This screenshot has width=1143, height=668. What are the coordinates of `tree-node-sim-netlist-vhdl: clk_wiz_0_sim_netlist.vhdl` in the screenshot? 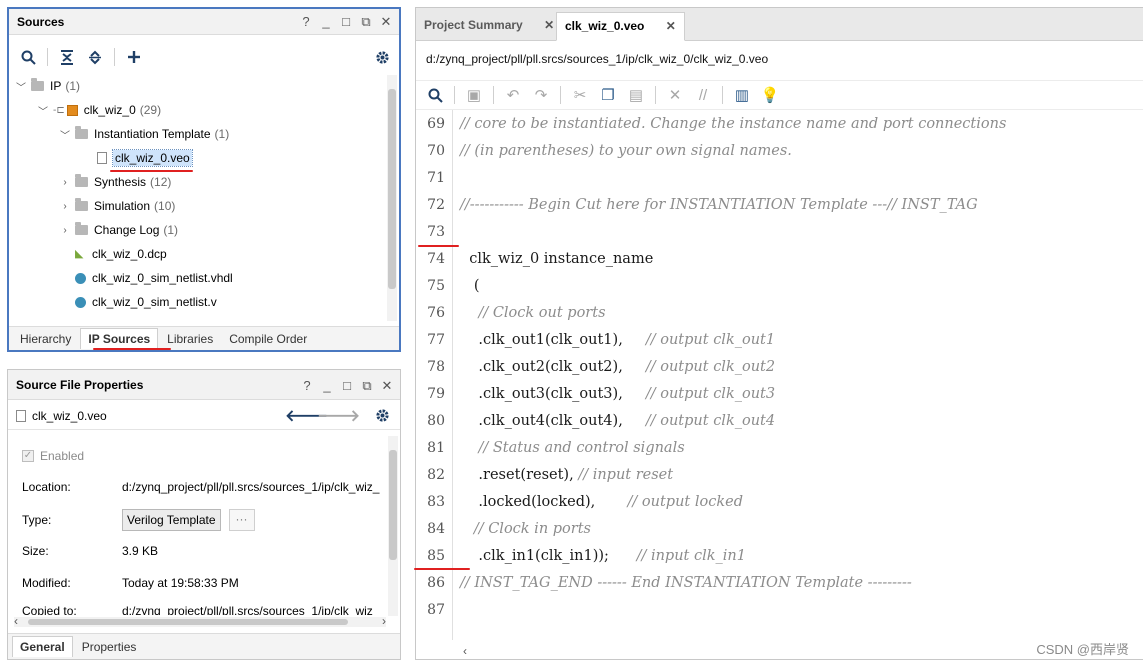 It's located at (154, 278).